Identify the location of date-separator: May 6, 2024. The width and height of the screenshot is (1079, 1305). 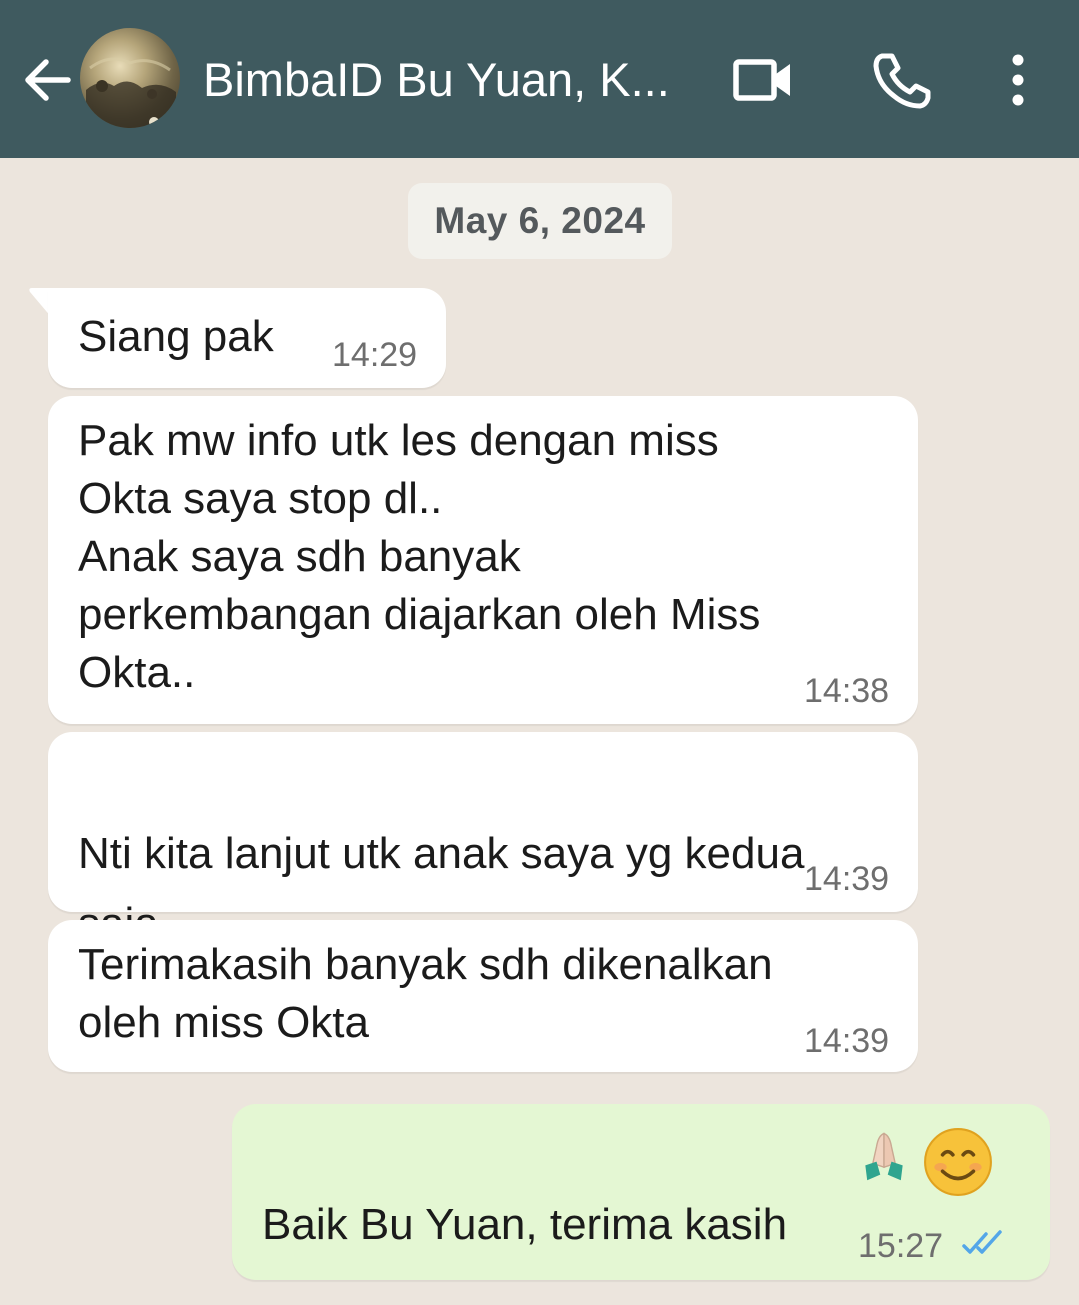
(540, 221).